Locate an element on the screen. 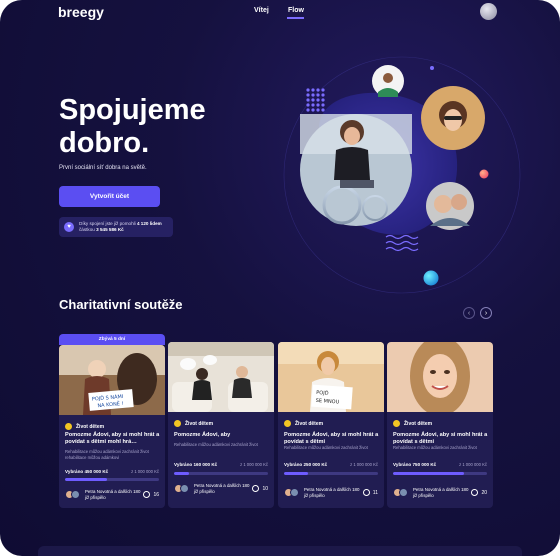 The width and height of the screenshot is (560, 556). decor-orange-ball is located at coordinates (484, 174).